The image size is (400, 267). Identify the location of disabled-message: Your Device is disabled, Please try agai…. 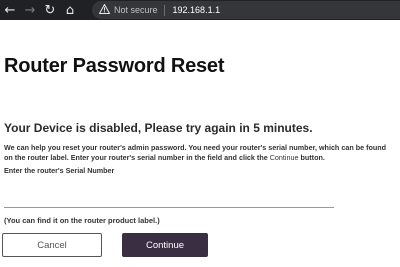
(158, 128).